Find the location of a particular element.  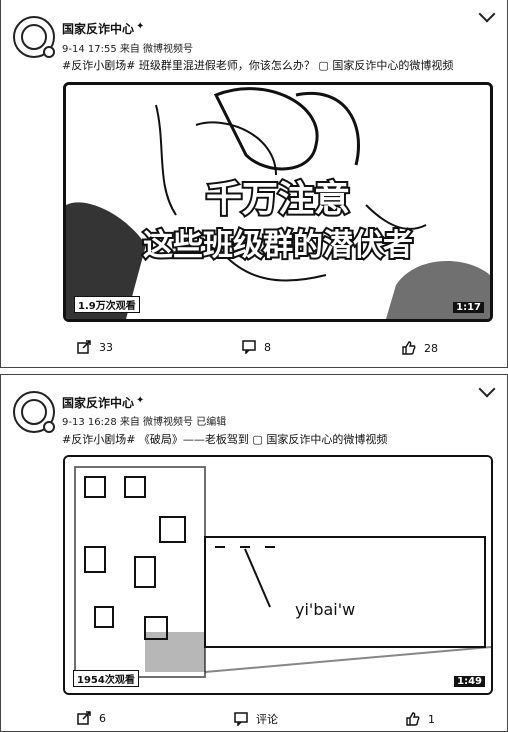

video-overlay-text: yi'bai'w is located at coordinates (325, 609).